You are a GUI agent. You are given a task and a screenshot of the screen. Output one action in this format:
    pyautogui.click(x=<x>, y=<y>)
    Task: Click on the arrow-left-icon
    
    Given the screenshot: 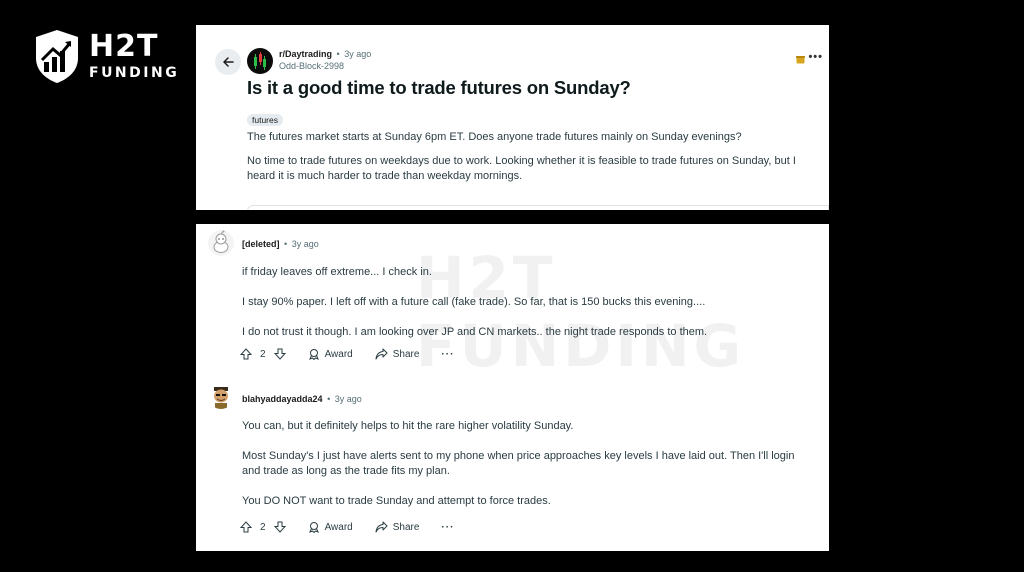 What is the action you would take?
    pyautogui.click(x=228, y=62)
    